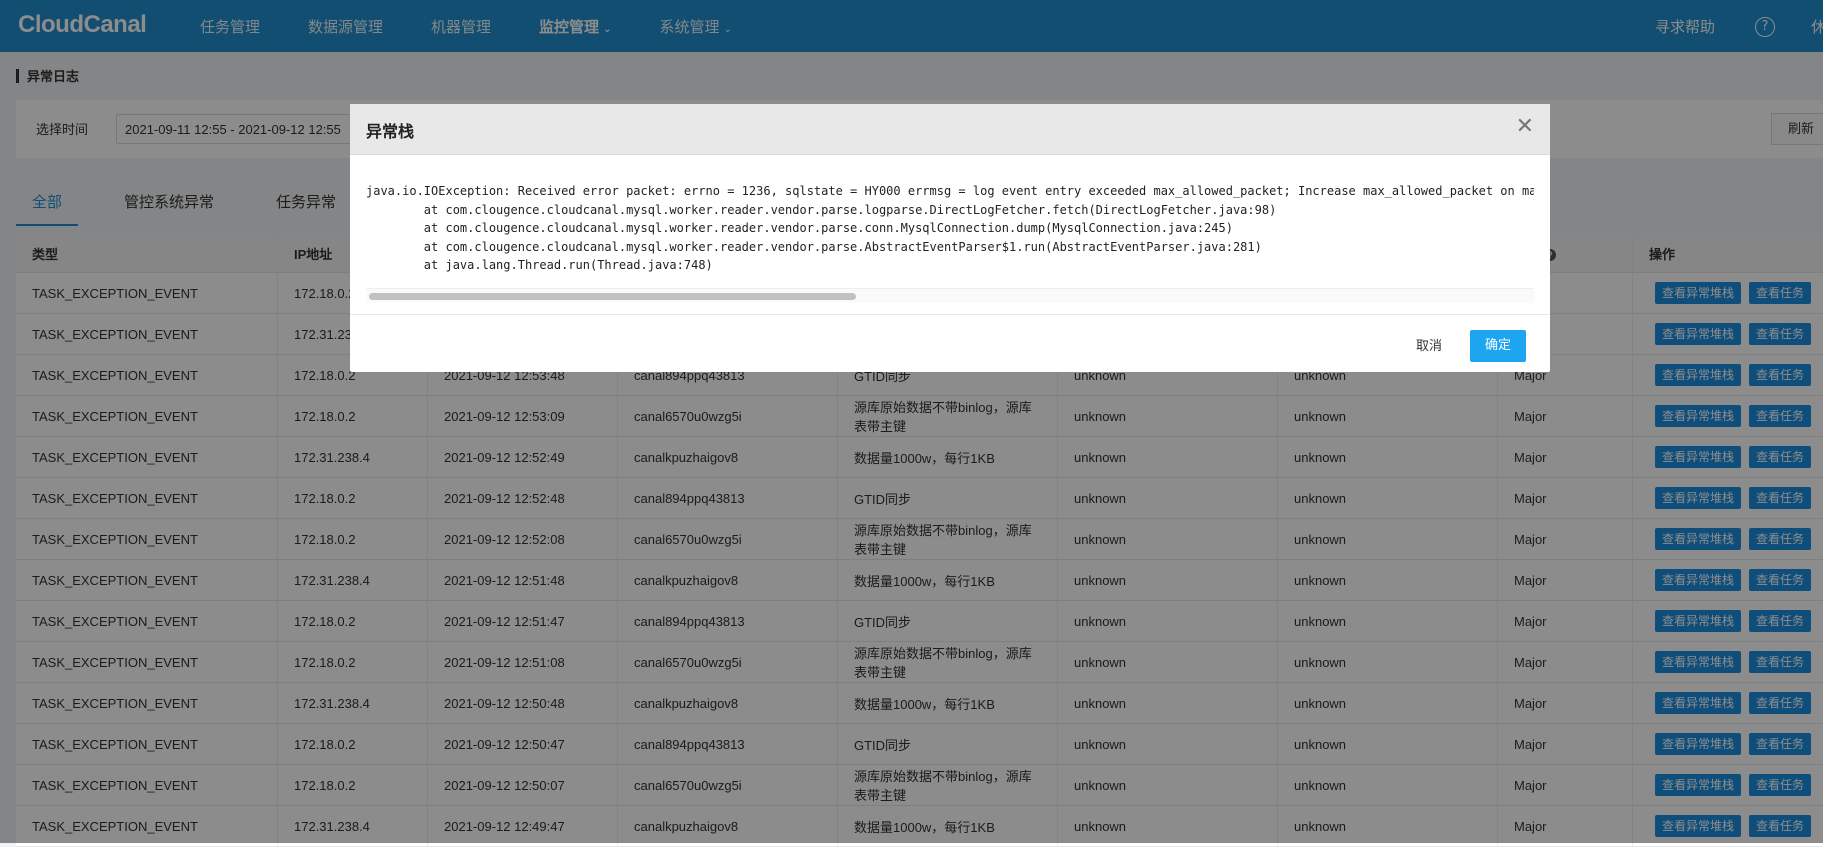 This screenshot has height=847, width=1823. Describe the element at coordinates (950, 295) in the screenshot. I see `horizontal-scrollbar` at that location.